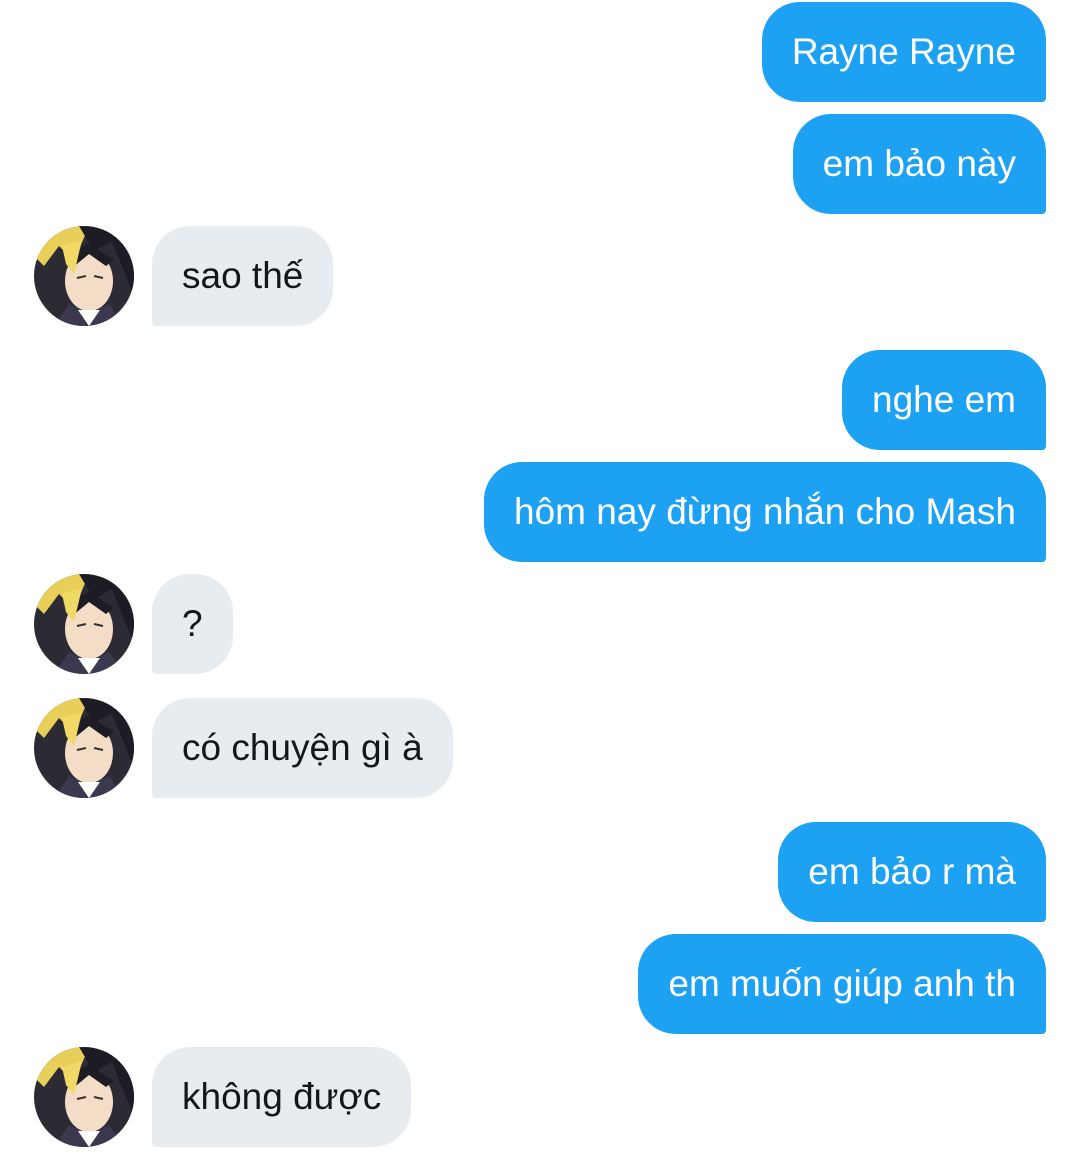 The height and width of the screenshot is (1167, 1080). I want to click on incoming-message: sao thế, so click(243, 276).